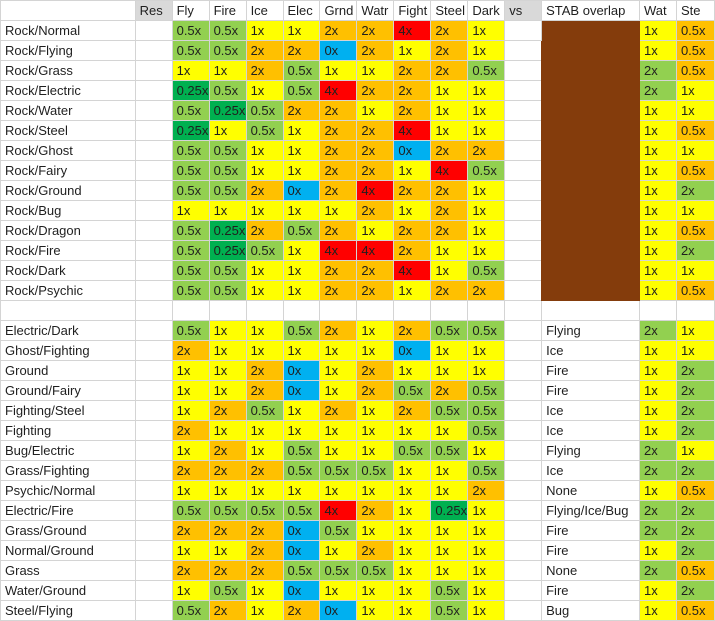  I want to click on row-name-cell: Rock/Ghost, so click(68, 150).